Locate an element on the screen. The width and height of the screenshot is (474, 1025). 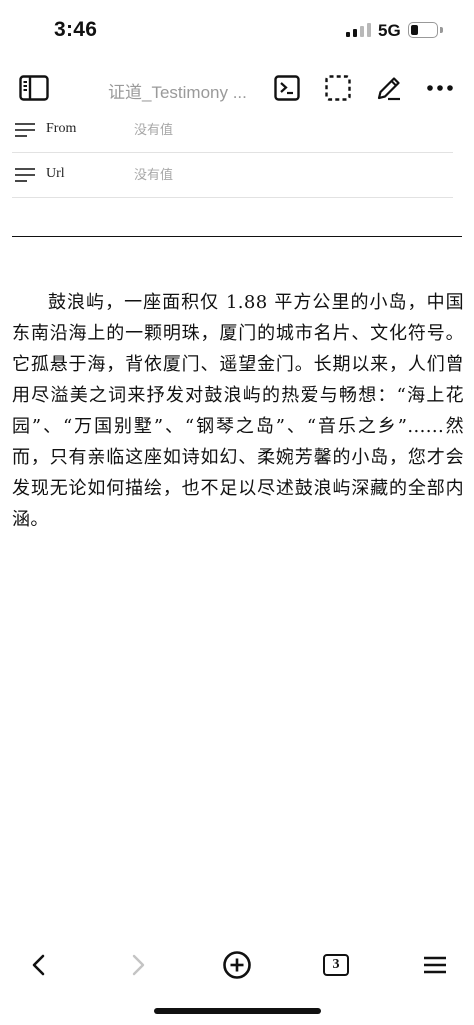
dashed-select-icon is located at coordinates (338, 88).